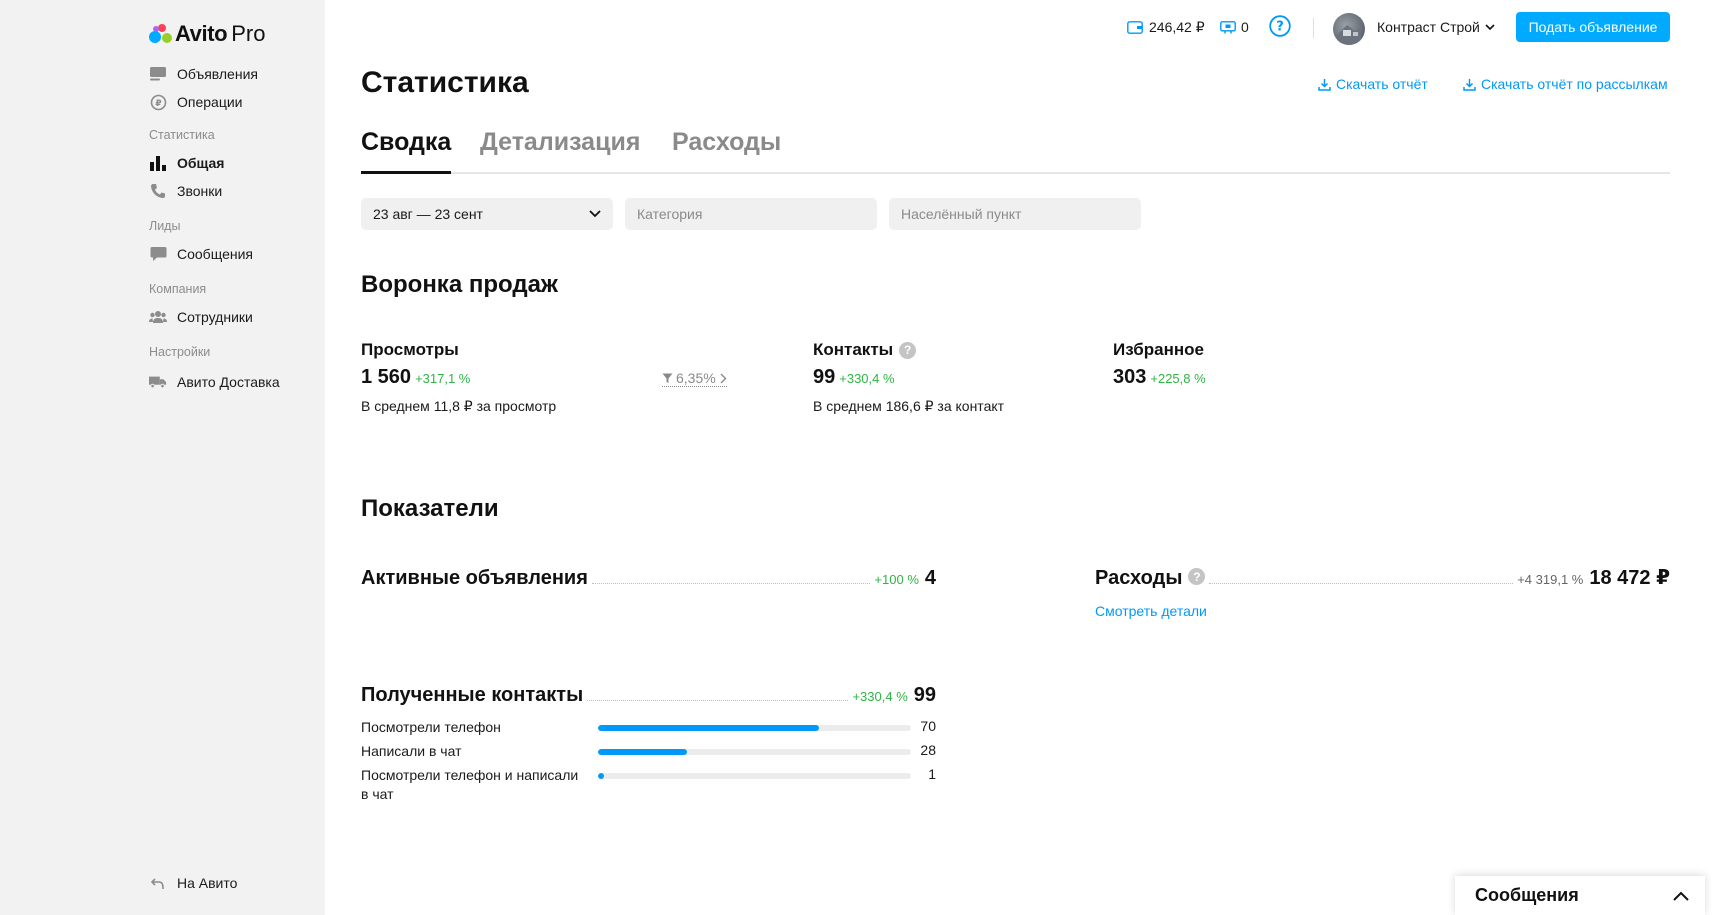  I want to click on contacts-row: Полученные контакты +330,4 % 99, so click(648, 694).